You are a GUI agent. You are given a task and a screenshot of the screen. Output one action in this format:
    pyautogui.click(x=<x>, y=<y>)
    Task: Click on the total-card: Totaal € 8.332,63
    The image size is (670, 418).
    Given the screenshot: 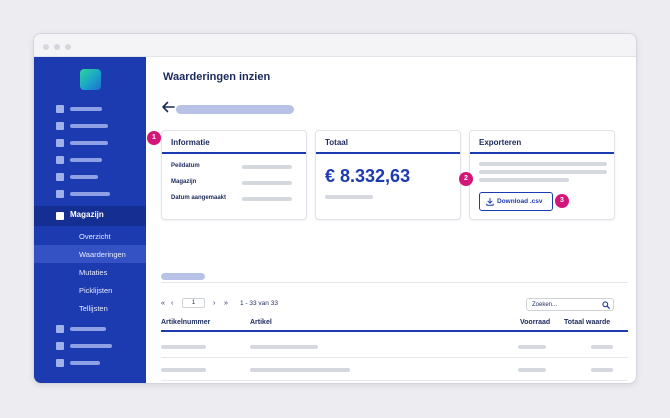 What is the action you would take?
    pyautogui.click(x=388, y=175)
    